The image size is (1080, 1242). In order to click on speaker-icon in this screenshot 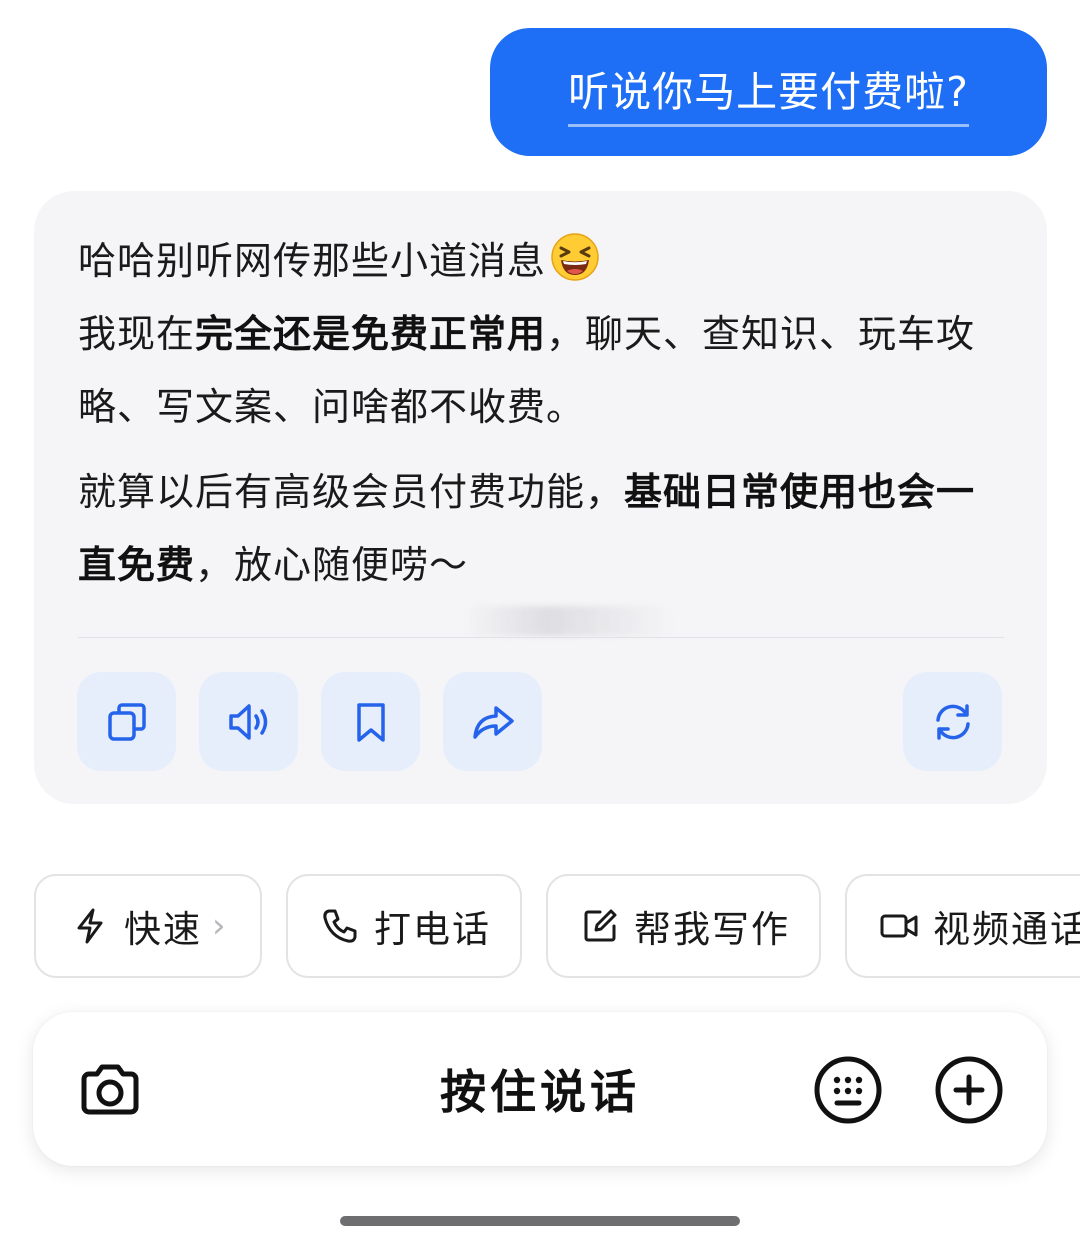, I will do `click(247, 721)`.